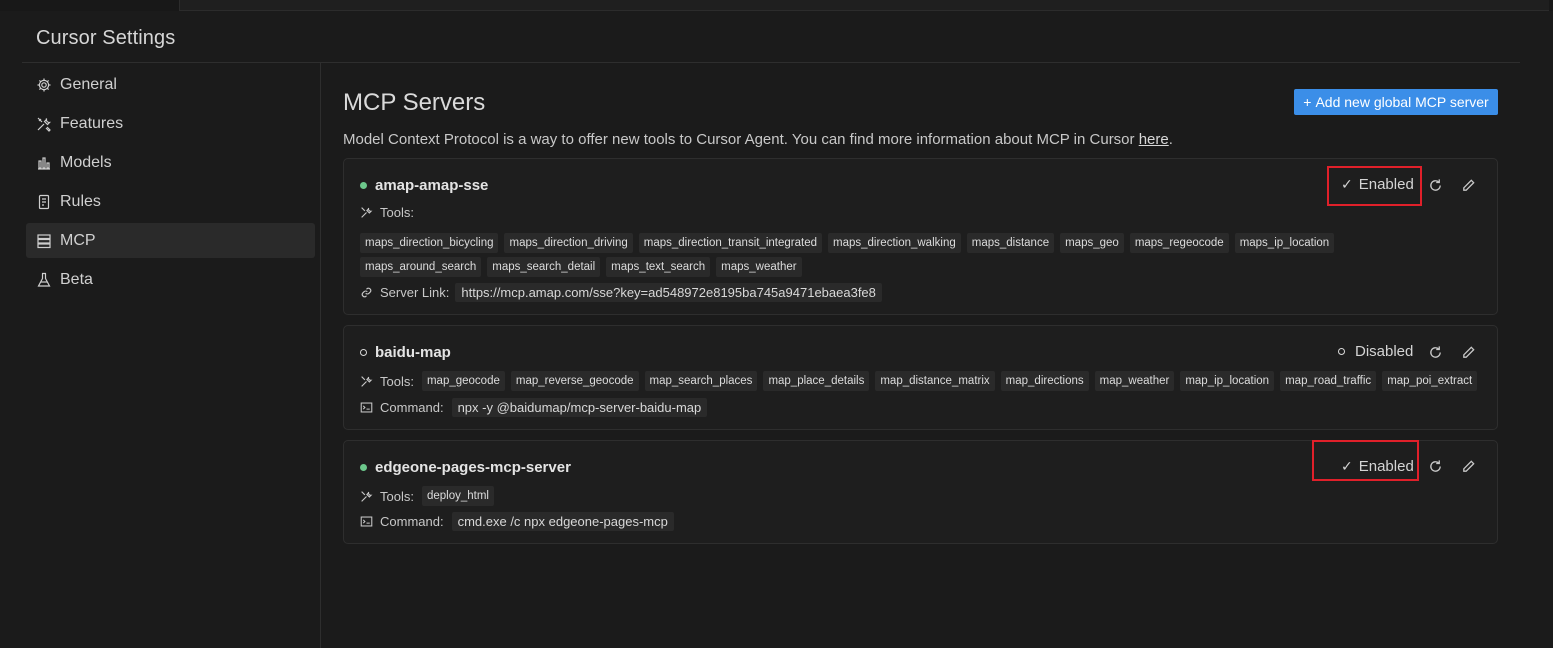  Describe the element at coordinates (935, 381) in the screenshot. I see `tool-chip: map_distance_matrix` at that location.